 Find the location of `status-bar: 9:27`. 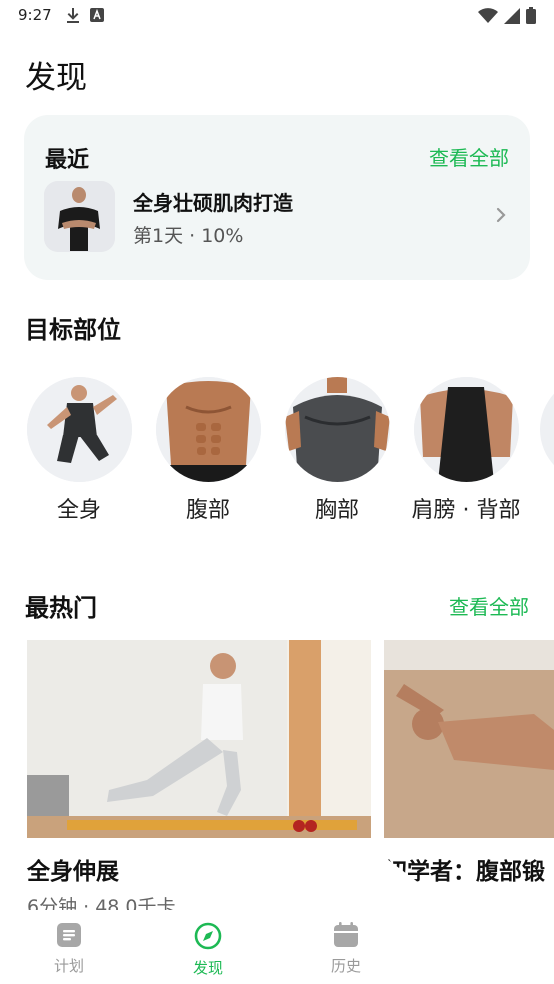

status-bar: 9:27 is located at coordinates (277, 15).